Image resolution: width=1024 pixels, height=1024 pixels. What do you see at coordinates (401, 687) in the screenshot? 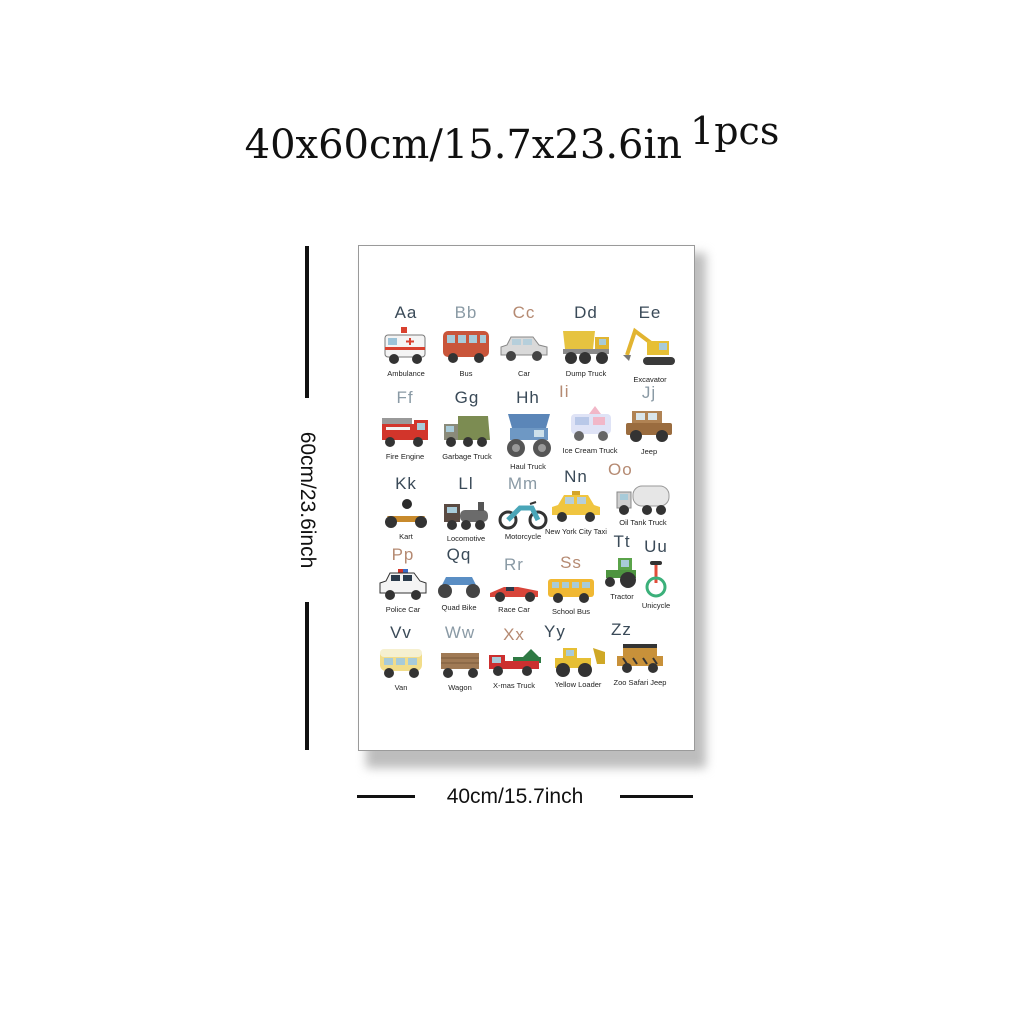
I see `item-name: Van` at bounding box center [401, 687].